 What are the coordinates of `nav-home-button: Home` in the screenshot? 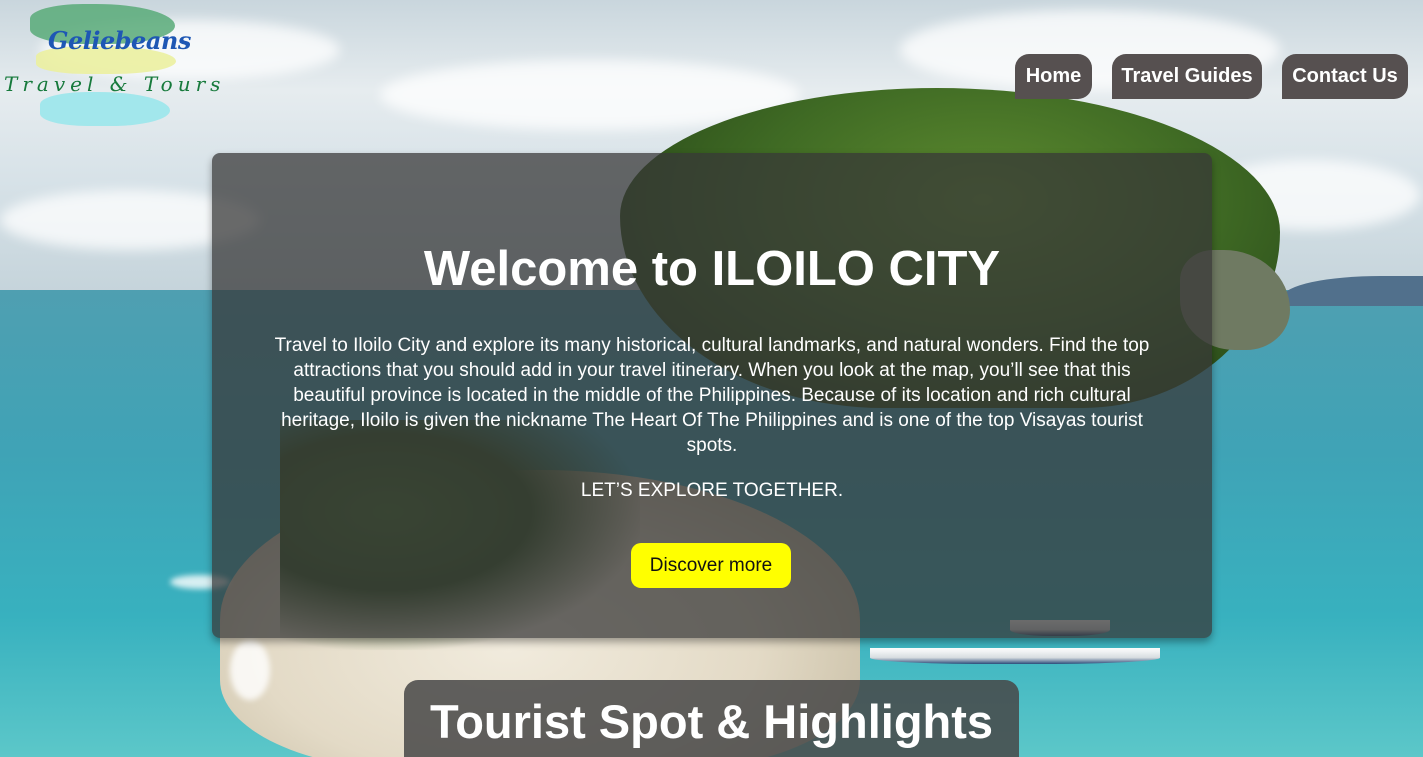 It's located at (1053, 76).